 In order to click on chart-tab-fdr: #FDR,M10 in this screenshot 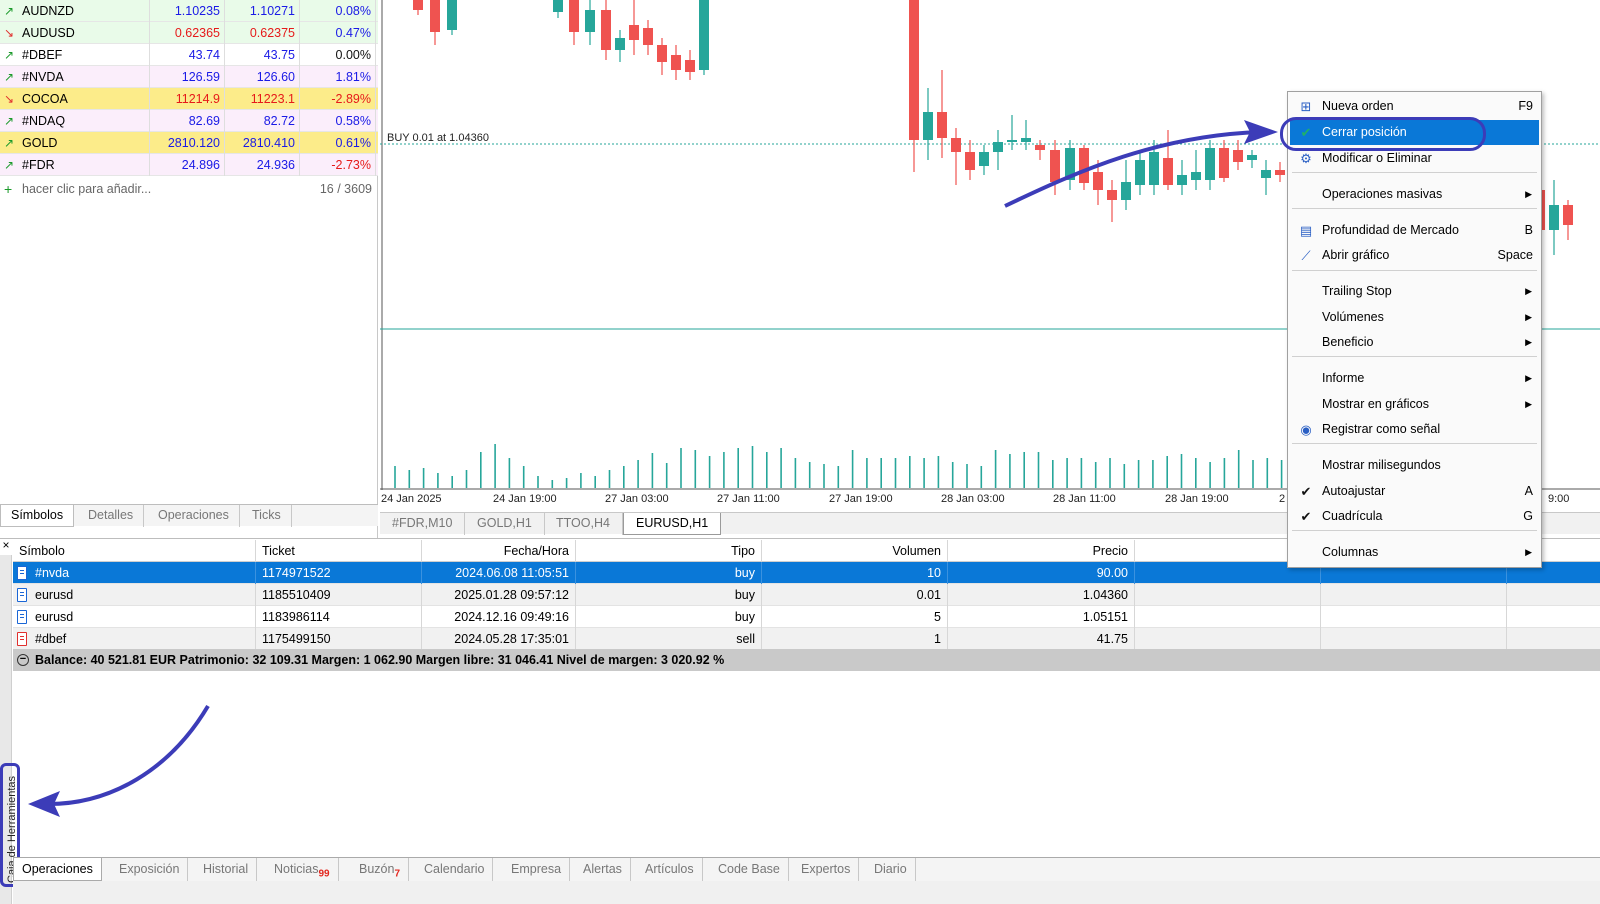, I will do `click(423, 524)`.